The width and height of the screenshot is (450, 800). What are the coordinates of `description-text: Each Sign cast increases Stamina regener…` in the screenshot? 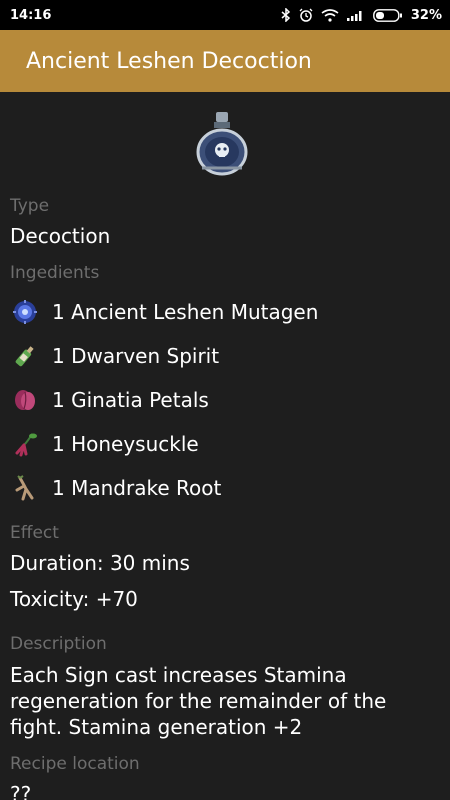 It's located at (198, 701).